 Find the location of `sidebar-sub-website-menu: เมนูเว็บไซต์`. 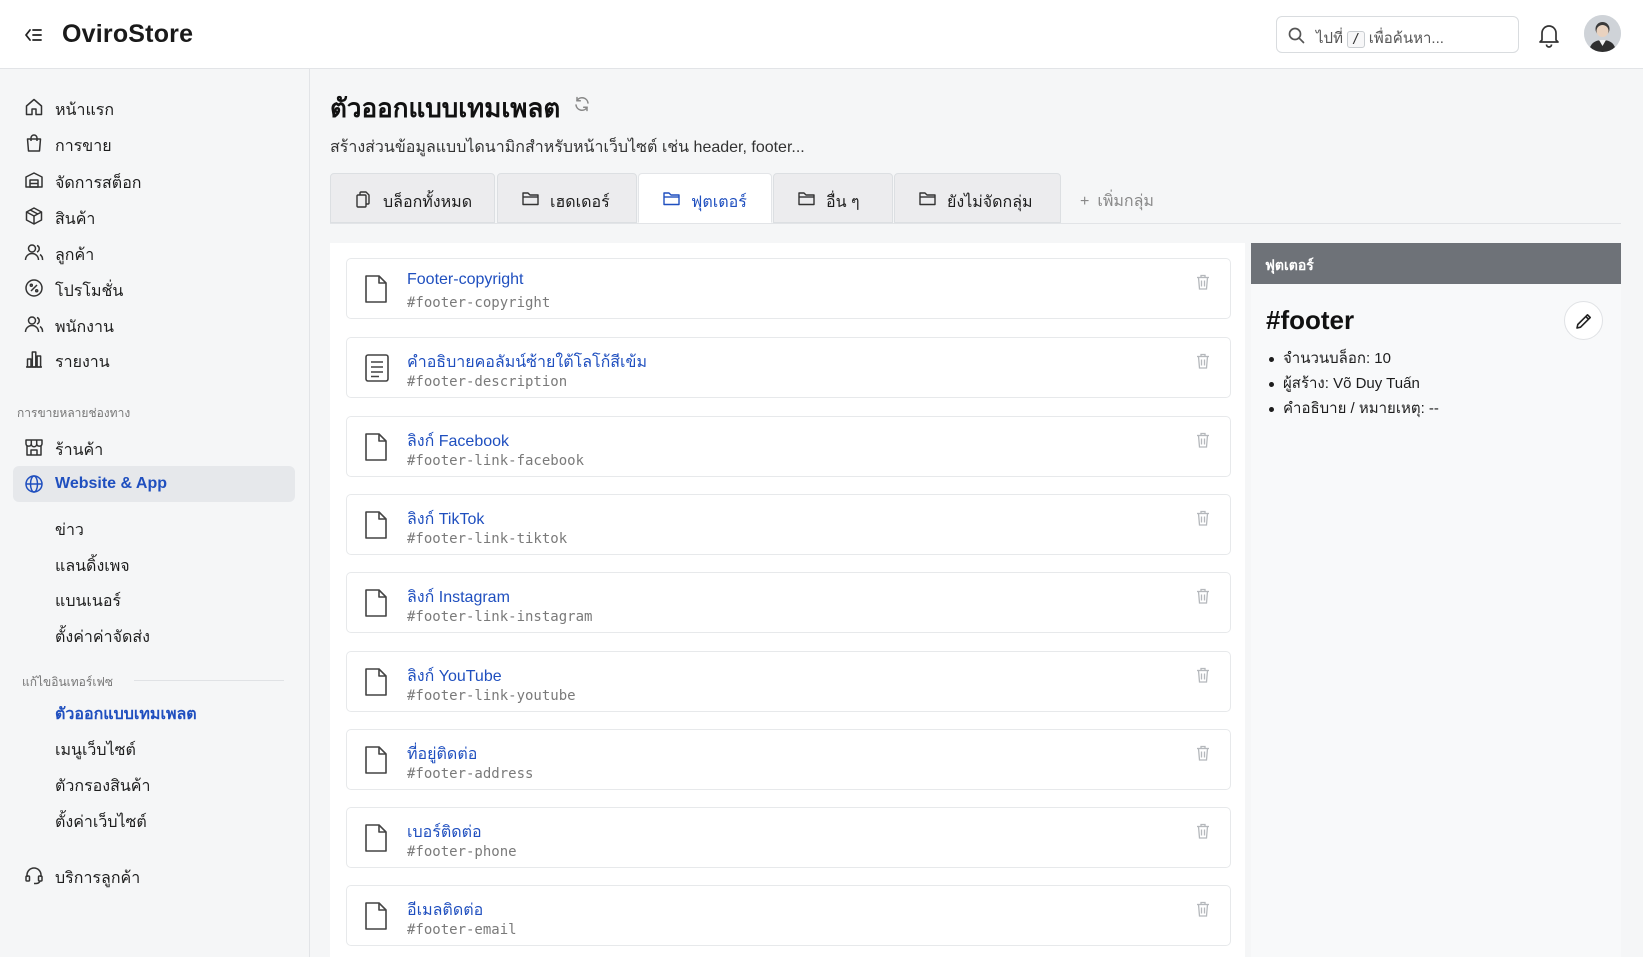

sidebar-sub-website-menu: เมนูเว็บไซต์ is located at coordinates (95, 750).